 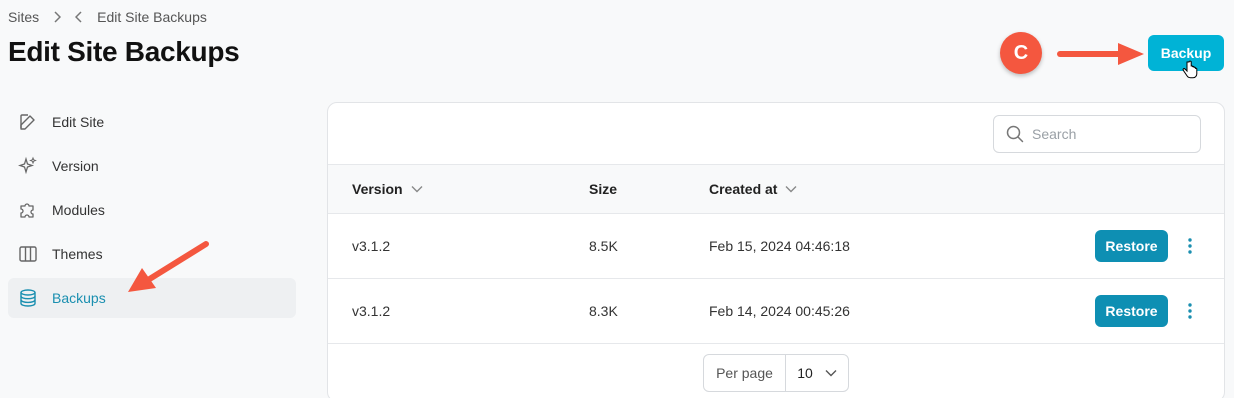 What do you see at coordinates (1021, 53) in the screenshot?
I see `step-badge: C` at bounding box center [1021, 53].